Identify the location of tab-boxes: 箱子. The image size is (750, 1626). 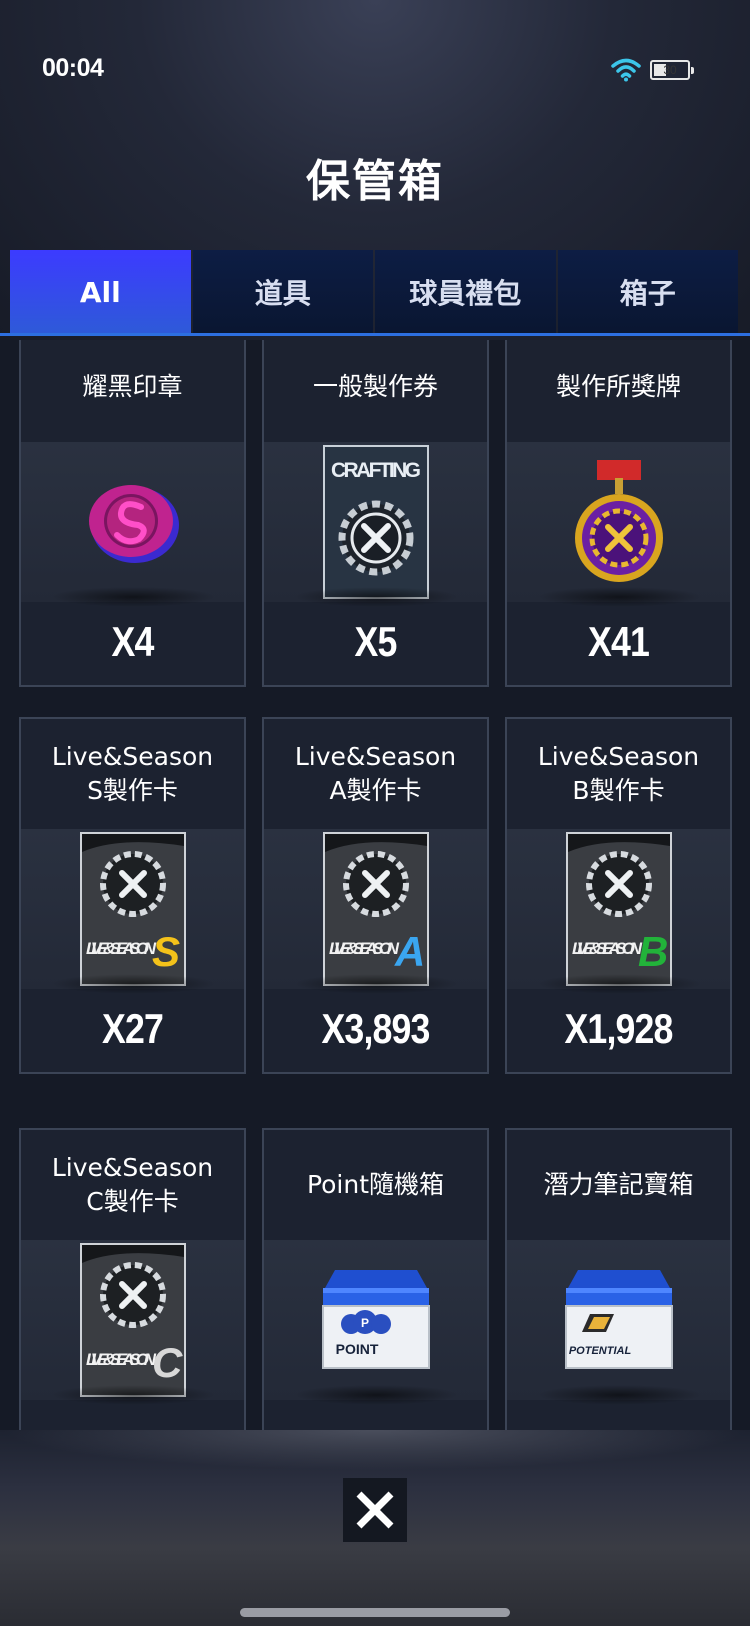
(647, 292).